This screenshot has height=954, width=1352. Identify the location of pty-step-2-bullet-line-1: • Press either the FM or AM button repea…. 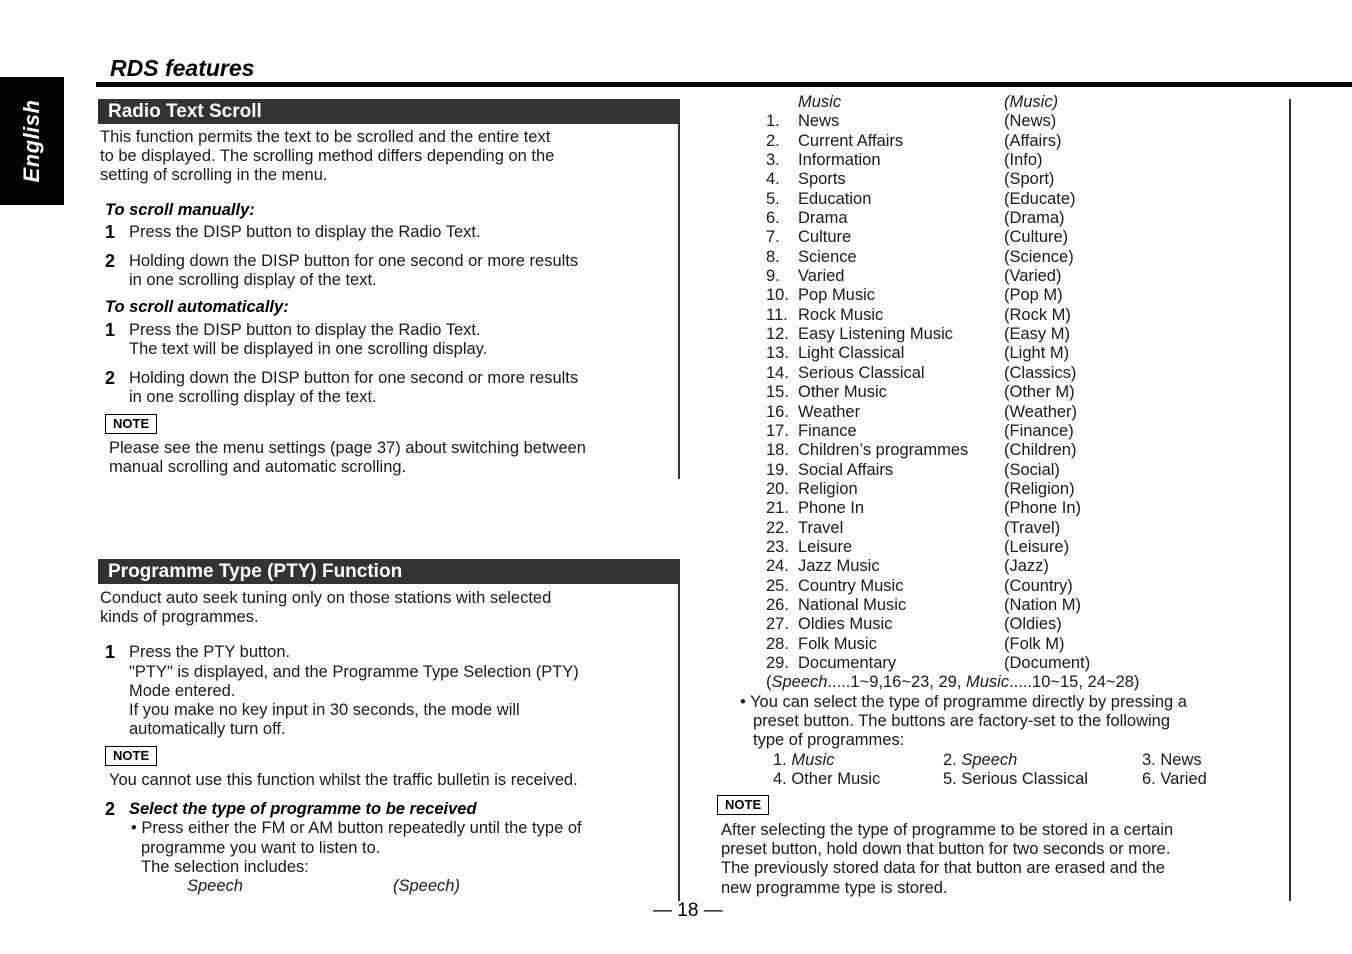
(356, 828).